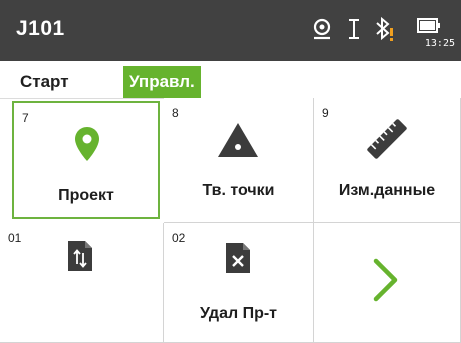 The height and width of the screenshot is (343, 461). I want to click on file-delete-icon, so click(238, 260).